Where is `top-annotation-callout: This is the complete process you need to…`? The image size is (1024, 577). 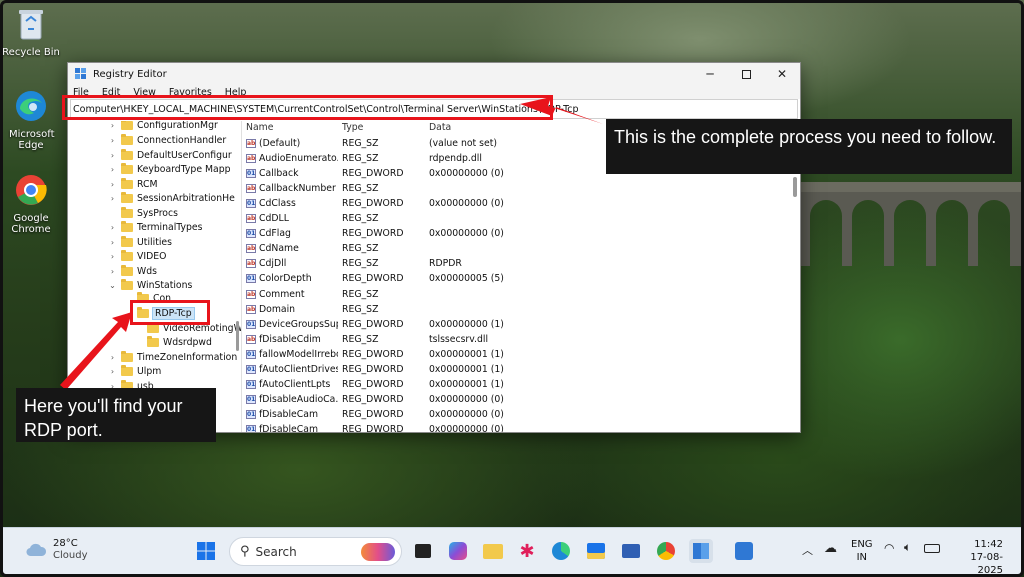
top-annotation-callout: This is the complete process you need to… is located at coordinates (809, 146).